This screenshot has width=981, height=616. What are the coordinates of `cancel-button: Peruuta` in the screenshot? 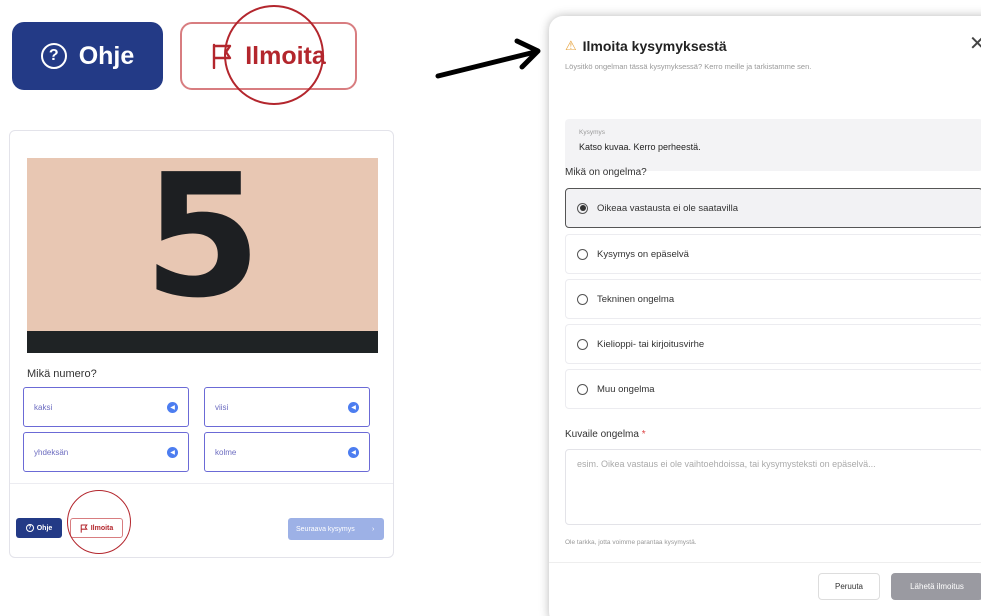 It's located at (849, 586).